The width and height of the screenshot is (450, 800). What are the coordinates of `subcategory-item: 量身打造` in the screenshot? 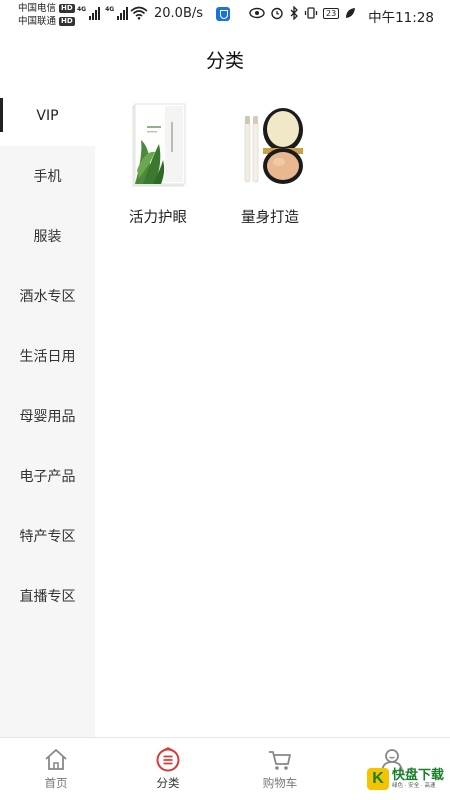 It's located at (270, 163).